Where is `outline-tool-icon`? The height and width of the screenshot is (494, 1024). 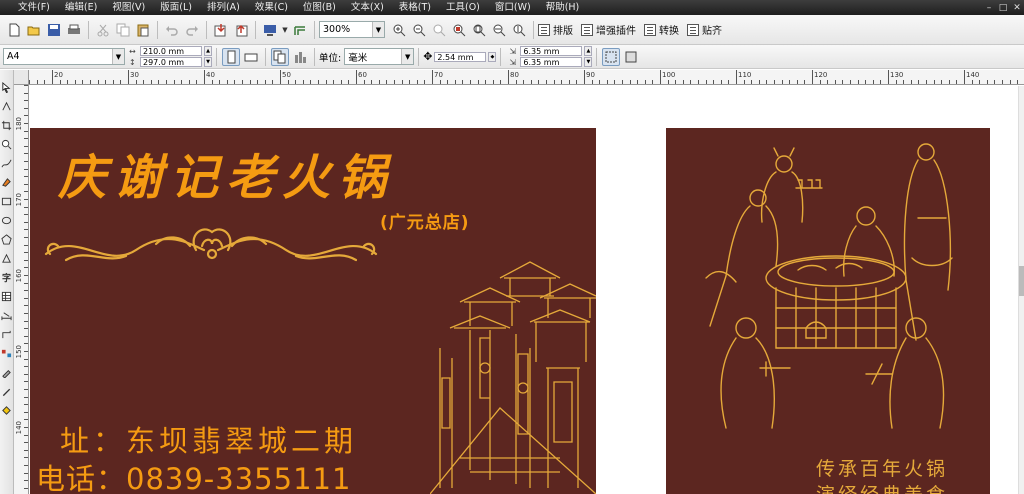 outline-tool-icon is located at coordinates (7, 391).